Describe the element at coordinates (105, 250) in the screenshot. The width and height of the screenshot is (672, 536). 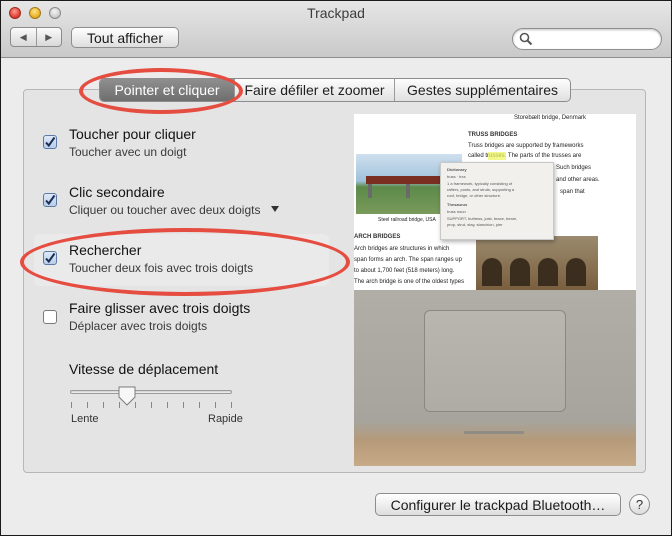
I see `option-title: Rechercher` at that location.